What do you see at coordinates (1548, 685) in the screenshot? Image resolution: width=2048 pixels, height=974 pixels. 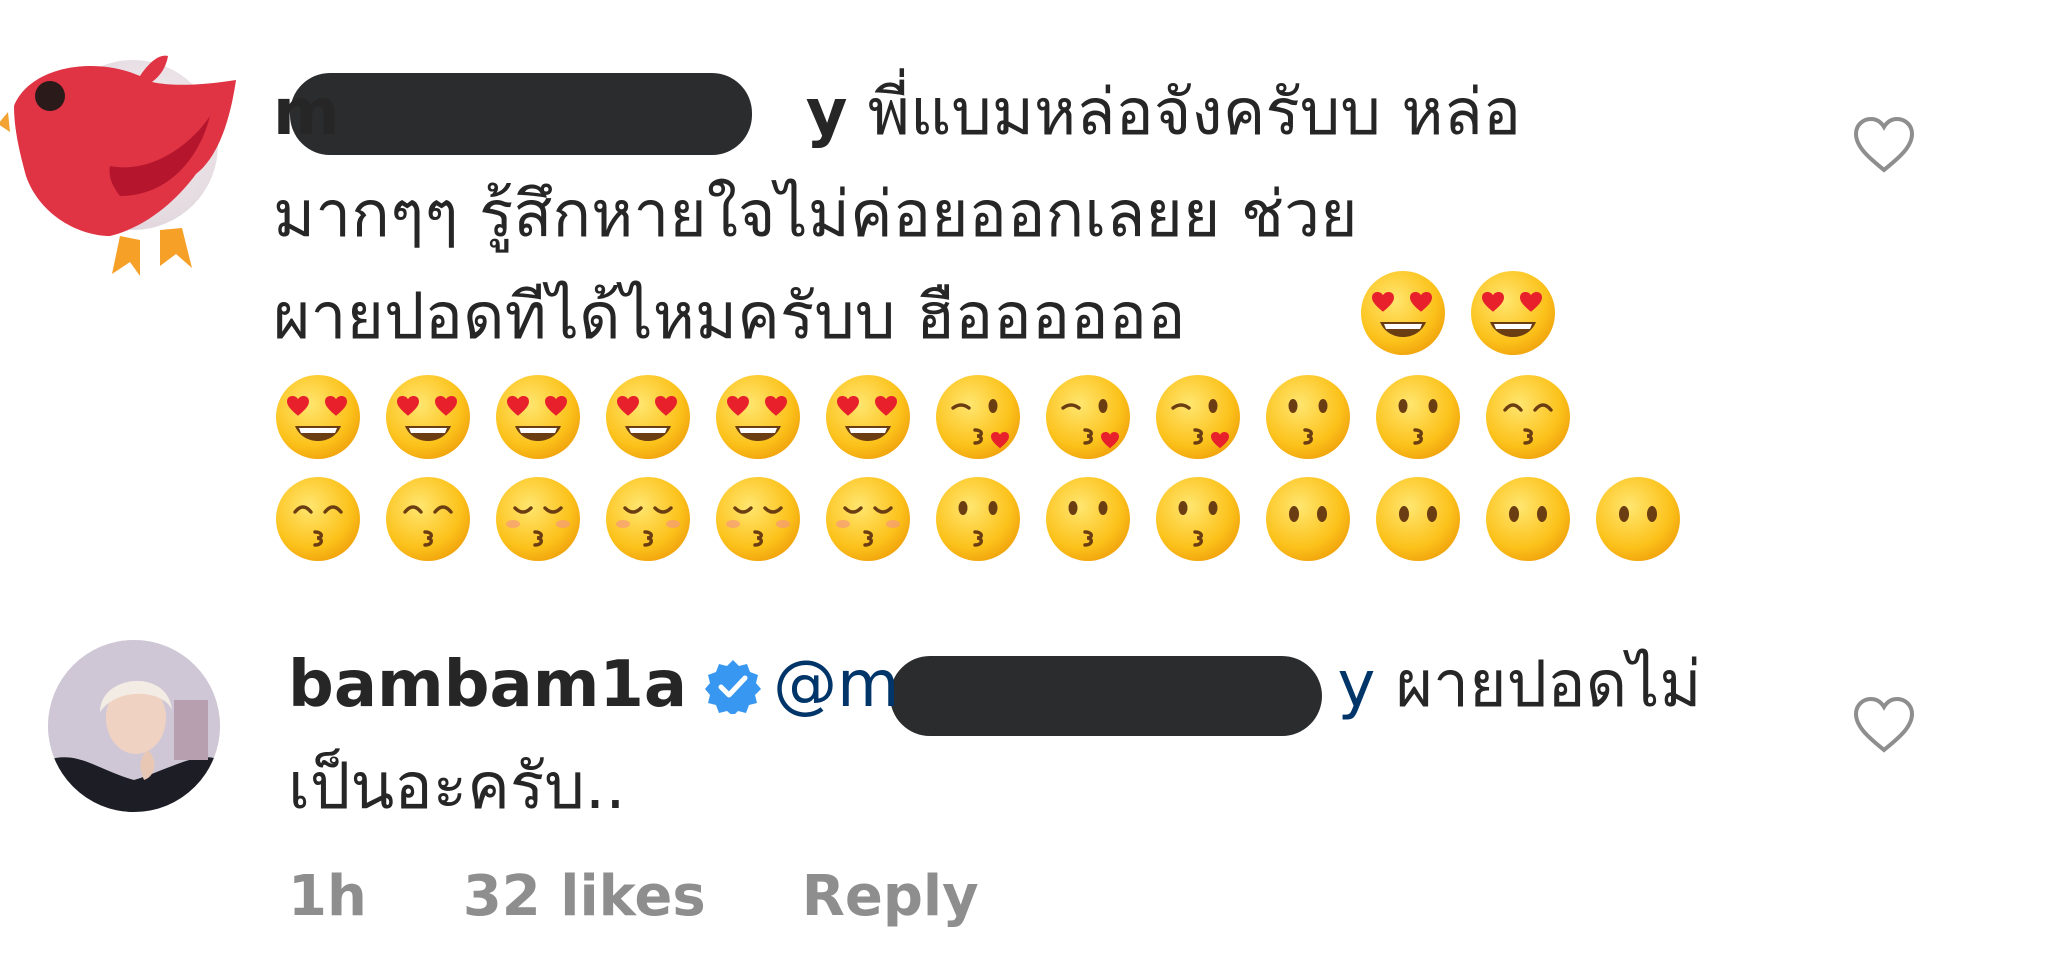 I see `reply-line-1: ผายปอดไม่` at bounding box center [1548, 685].